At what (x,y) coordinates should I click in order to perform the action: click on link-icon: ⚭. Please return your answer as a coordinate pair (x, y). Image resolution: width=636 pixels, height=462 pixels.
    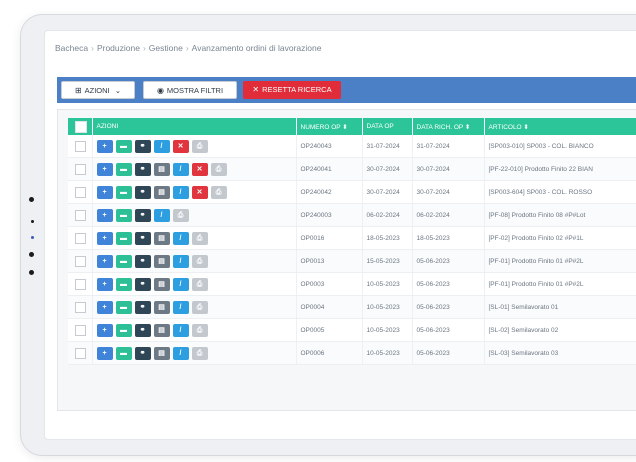
    Looking at the image, I should click on (142, 330).